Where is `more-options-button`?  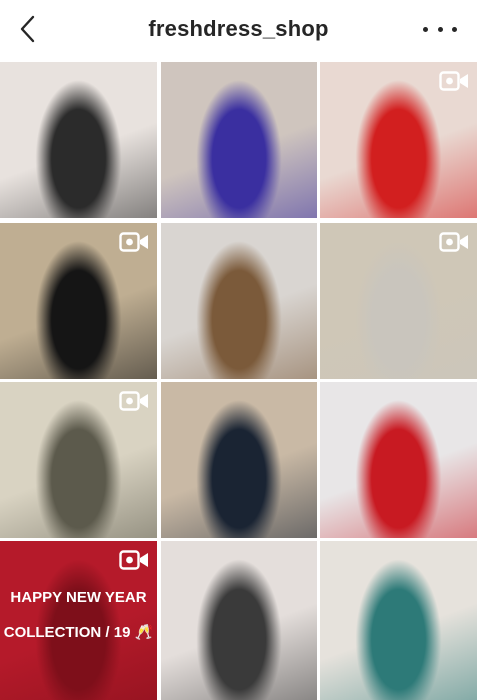 more-options-button is located at coordinates (440, 29).